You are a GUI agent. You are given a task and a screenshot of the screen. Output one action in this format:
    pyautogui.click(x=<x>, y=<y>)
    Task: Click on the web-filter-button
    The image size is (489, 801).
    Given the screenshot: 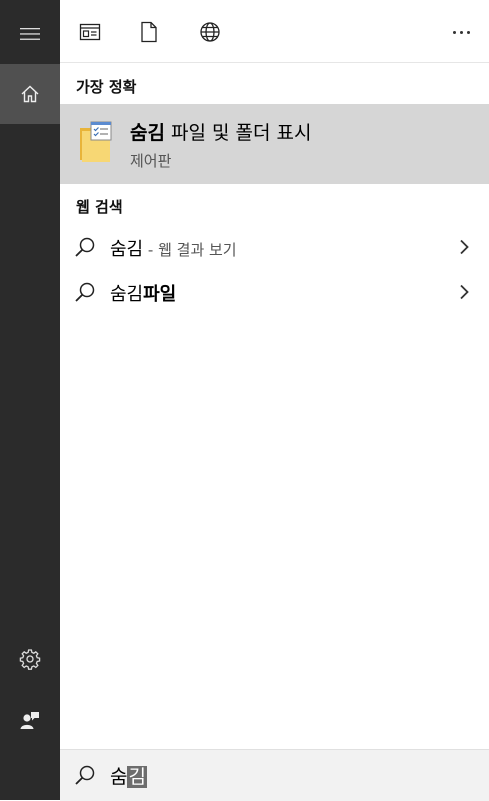 What is the action you would take?
    pyautogui.click(x=210, y=32)
    